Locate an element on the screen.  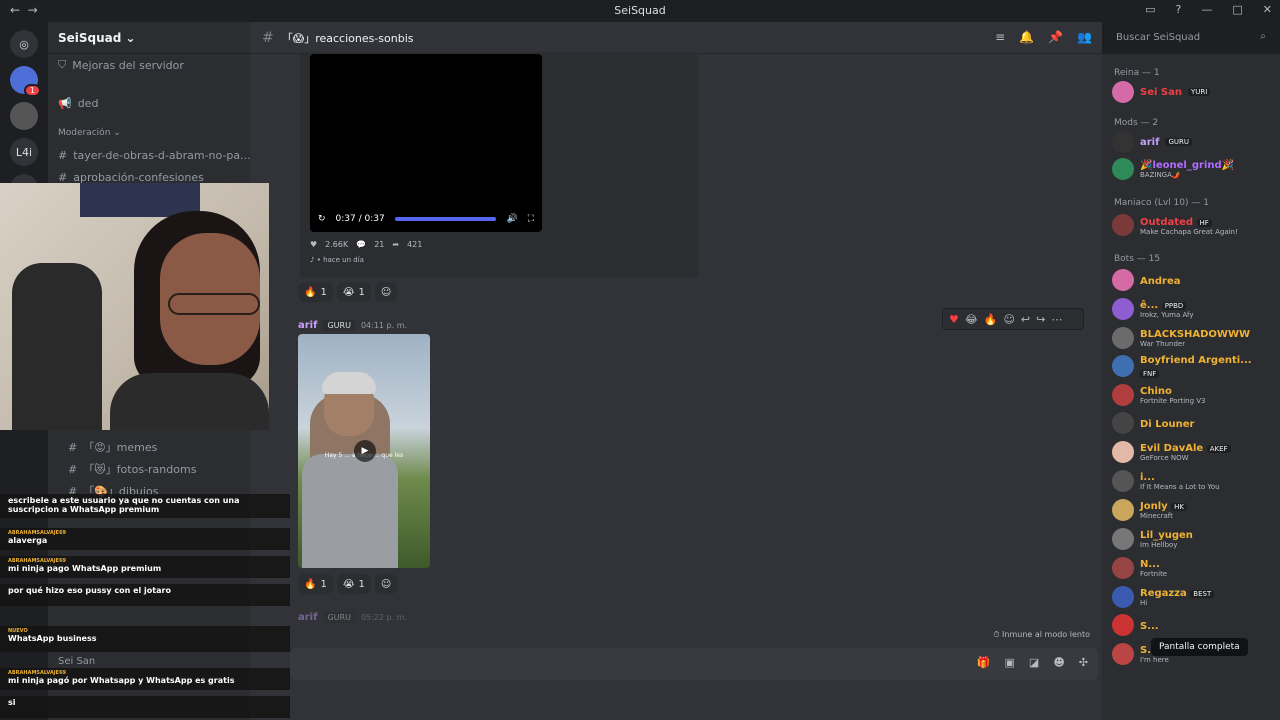
member-name: Di Louner is located at coordinates (1167, 424).